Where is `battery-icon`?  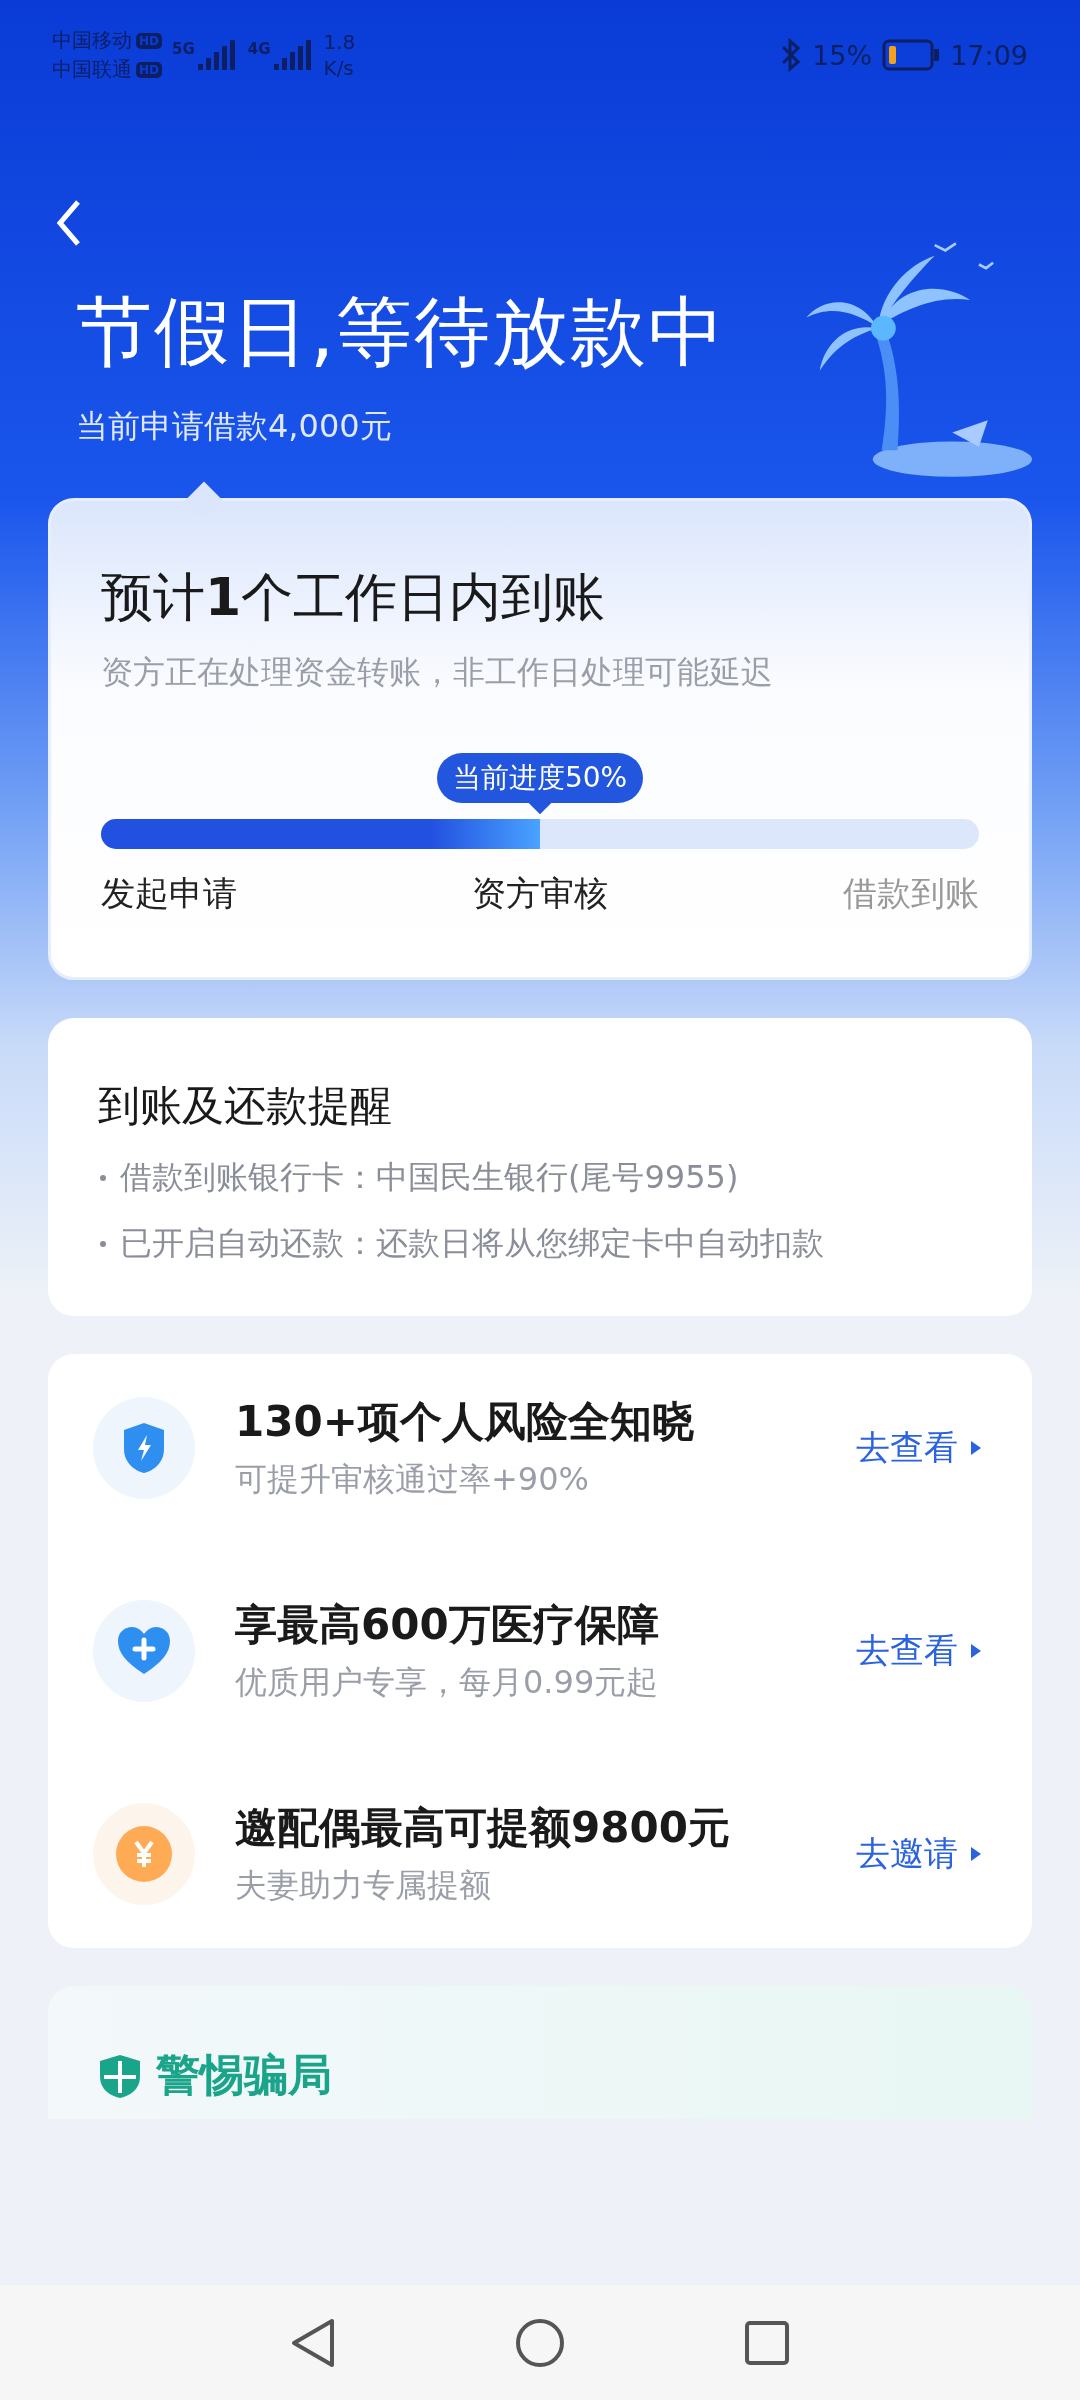 battery-icon is located at coordinates (911, 55).